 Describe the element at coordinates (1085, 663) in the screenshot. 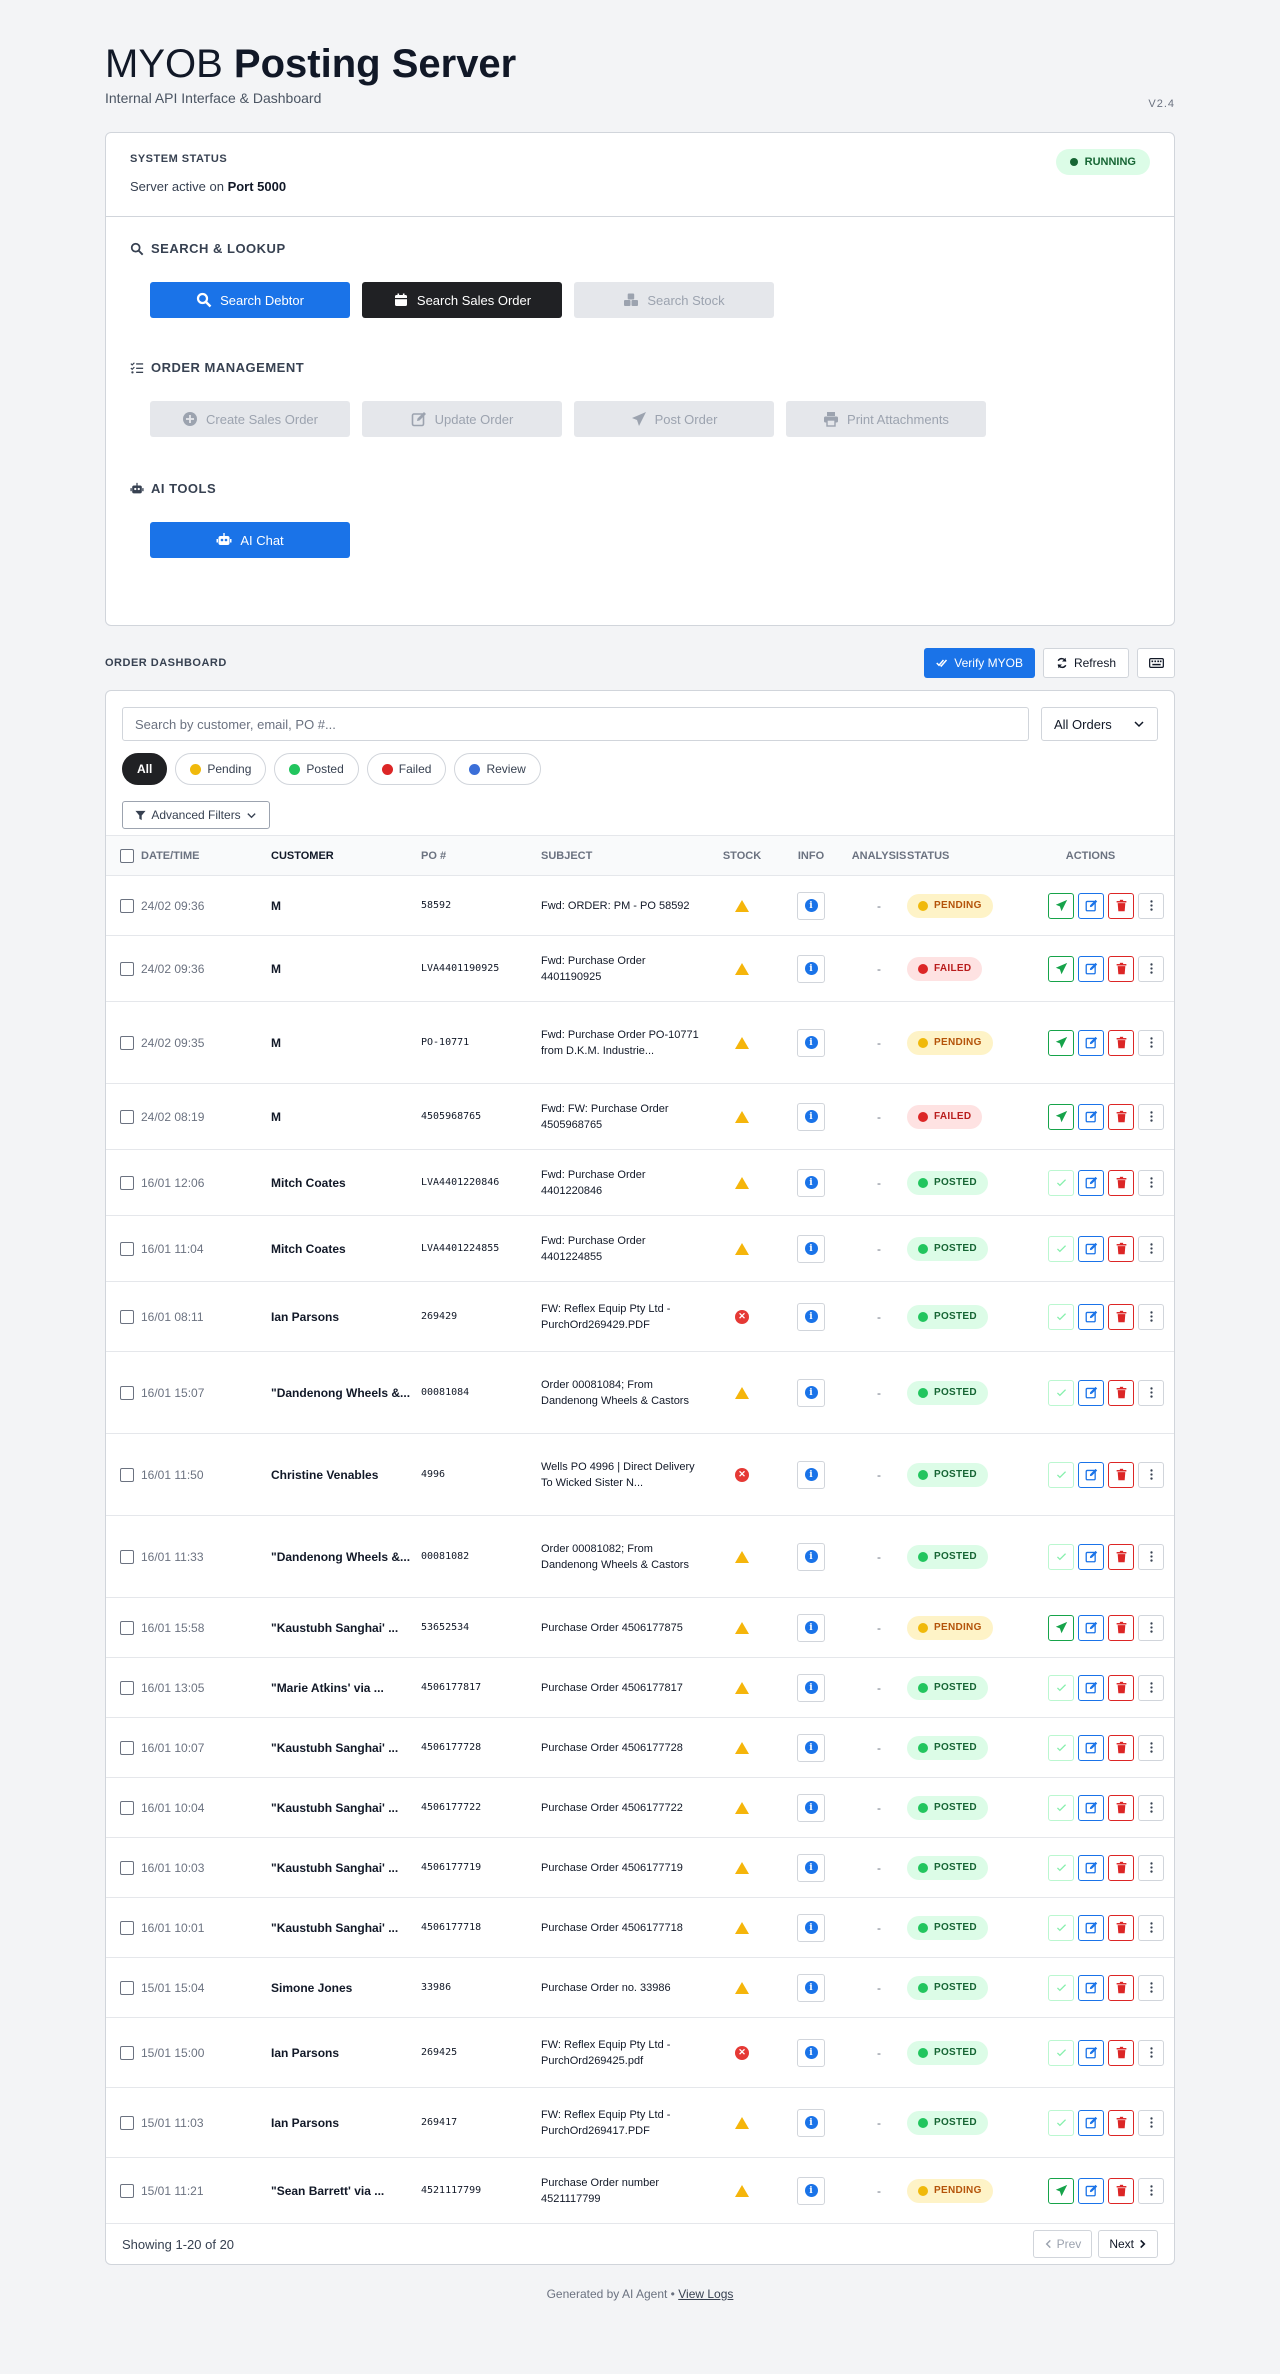

I see `refresh-button: Refresh` at that location.